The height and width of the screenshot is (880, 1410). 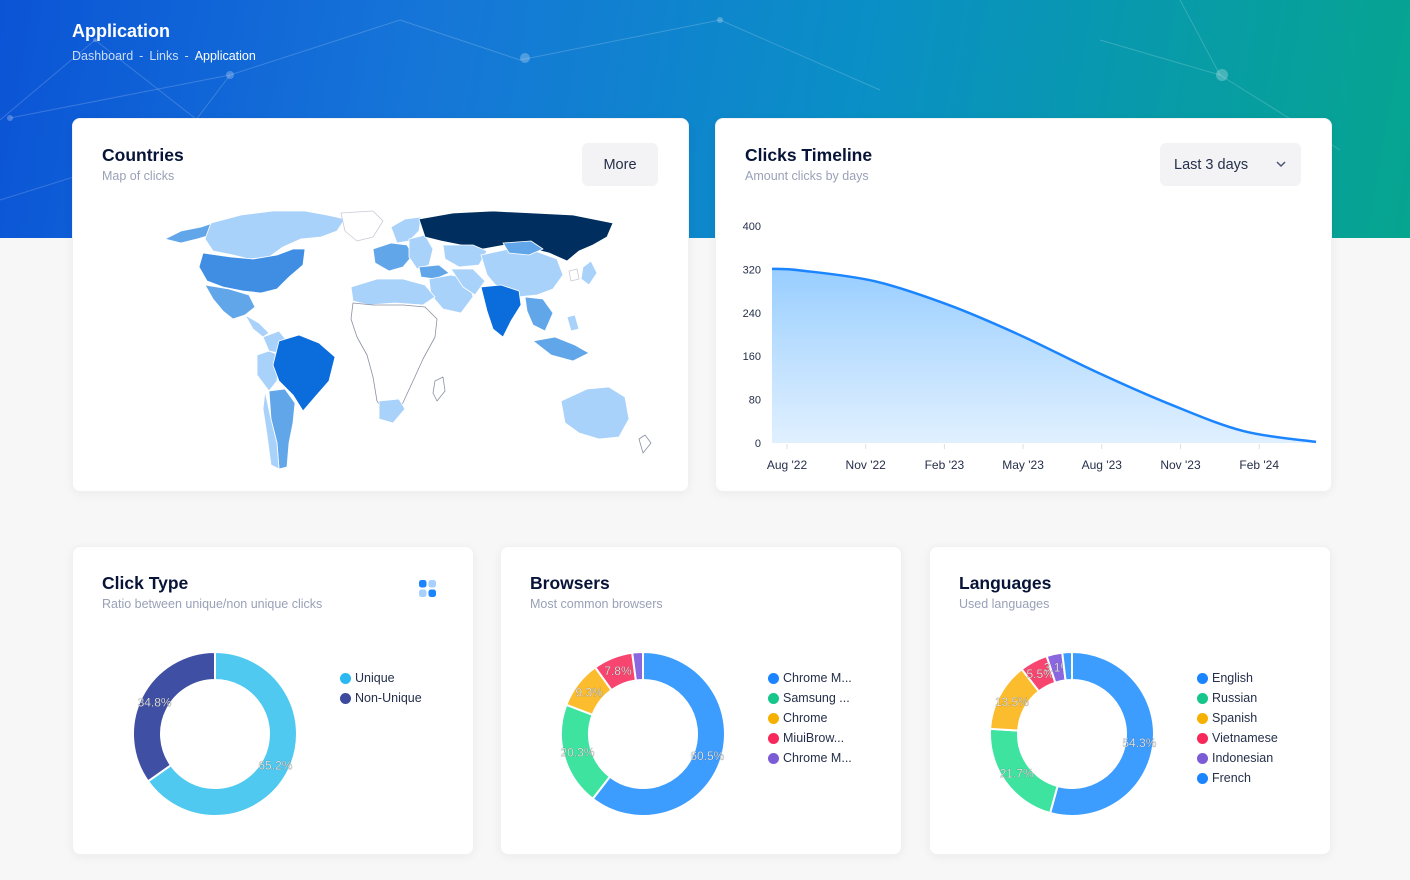 What do you see at coordinates (174, 716) in the screenshot?
I see `donut-slice` at bounding box center [174, 716].